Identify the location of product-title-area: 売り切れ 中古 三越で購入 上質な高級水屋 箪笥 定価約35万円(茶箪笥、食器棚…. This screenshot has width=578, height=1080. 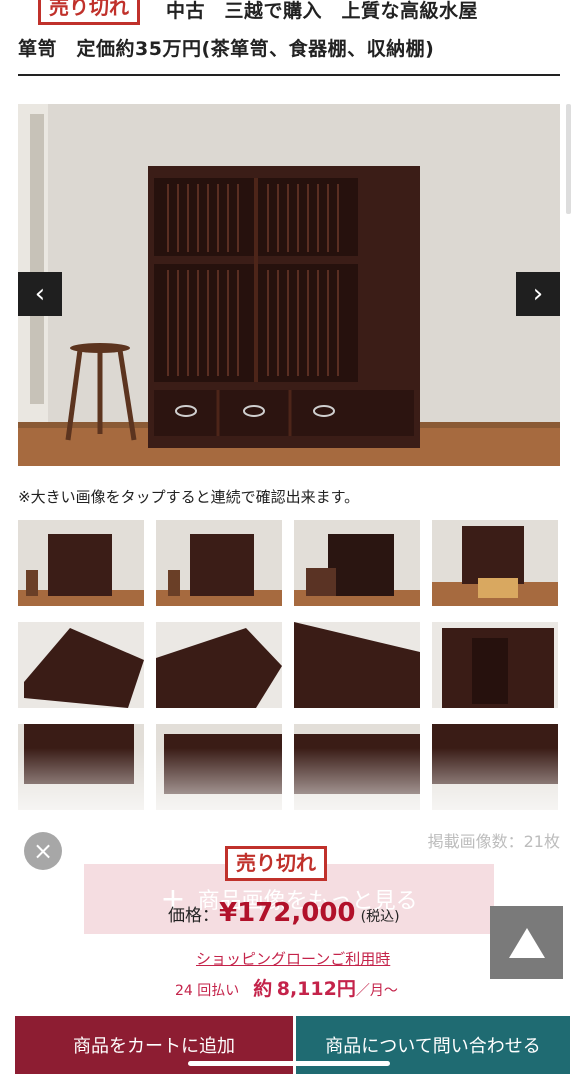
(289, 38).